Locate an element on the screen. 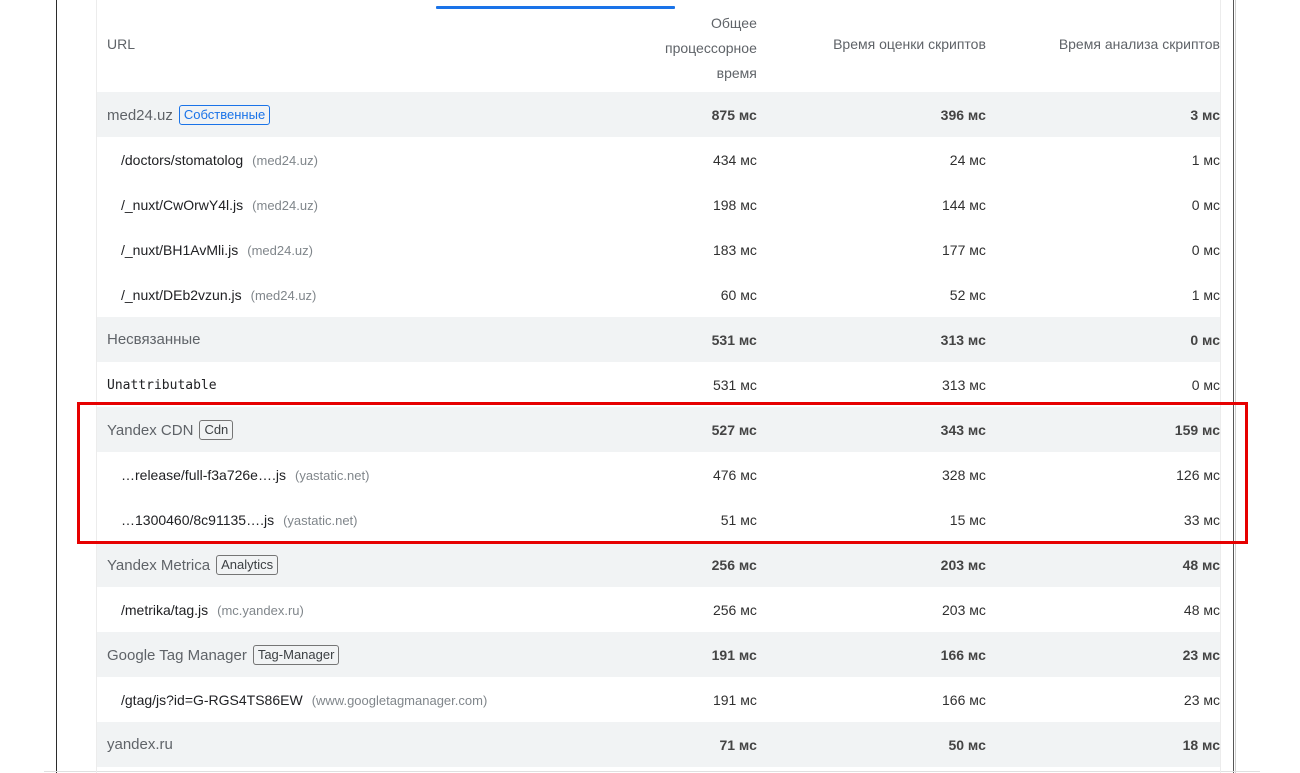  column-header-total-cpu-line2: процессорное is located at coordinates (711, 47).